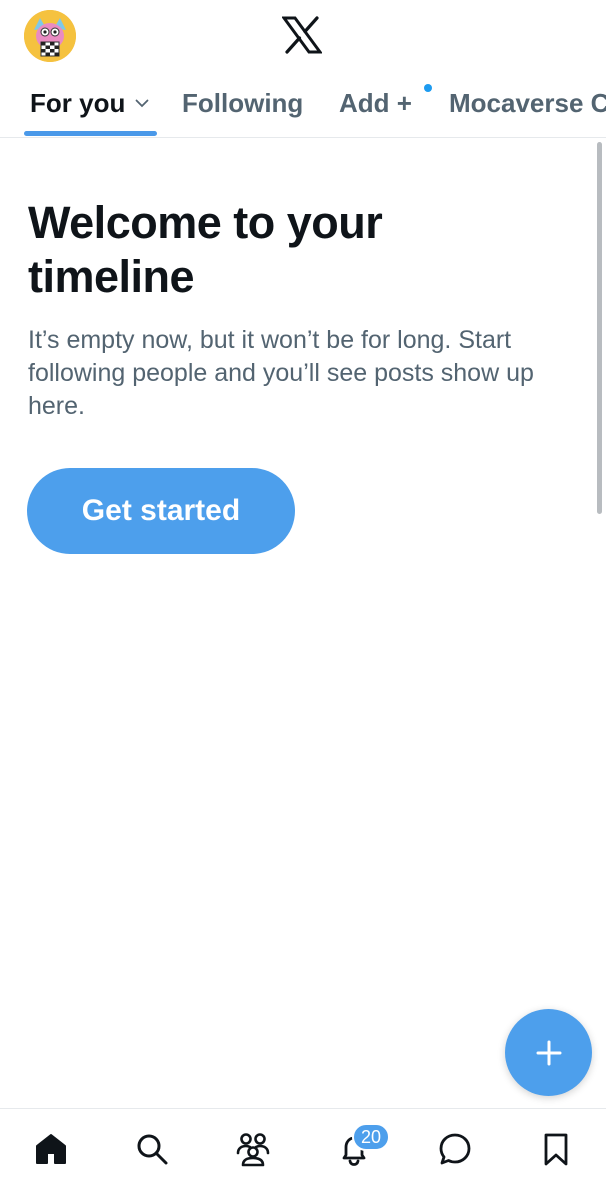 The width and height of the screenshot is (606, 1200). What do you see at coordinates (599, 328) in the screenshot?
I see `scrollbar` at bounding box center [599, 328].